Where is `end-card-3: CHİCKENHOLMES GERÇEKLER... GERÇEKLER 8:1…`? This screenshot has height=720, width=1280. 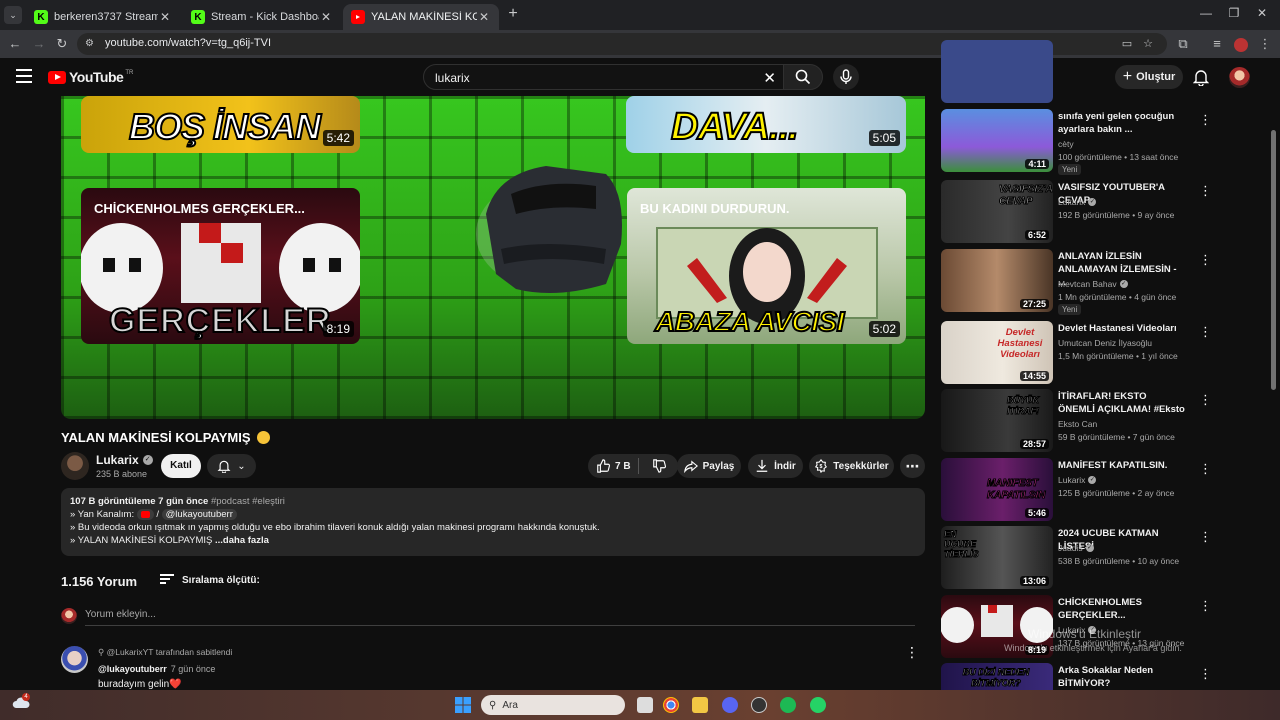
end-card-3: CHİCKENHOLMES GERÇEKLER... GERÇEKLER 8:1… is located at coordinates (220, 266).